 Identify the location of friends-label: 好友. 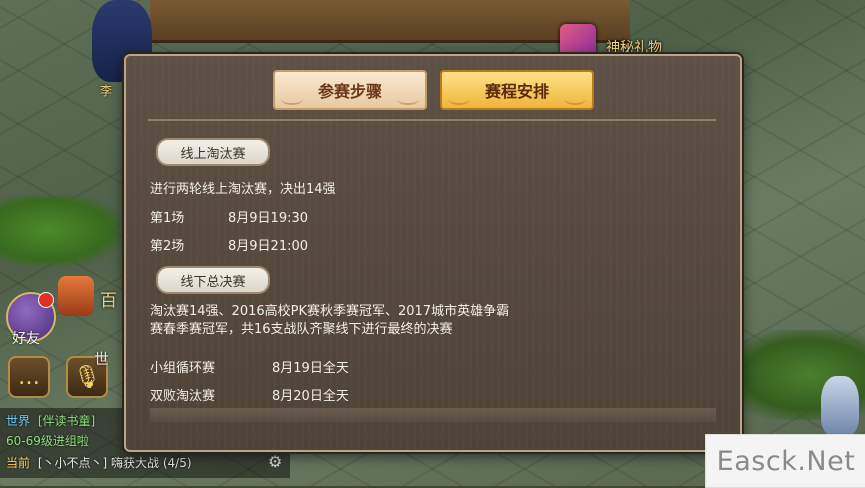
(26, 338).